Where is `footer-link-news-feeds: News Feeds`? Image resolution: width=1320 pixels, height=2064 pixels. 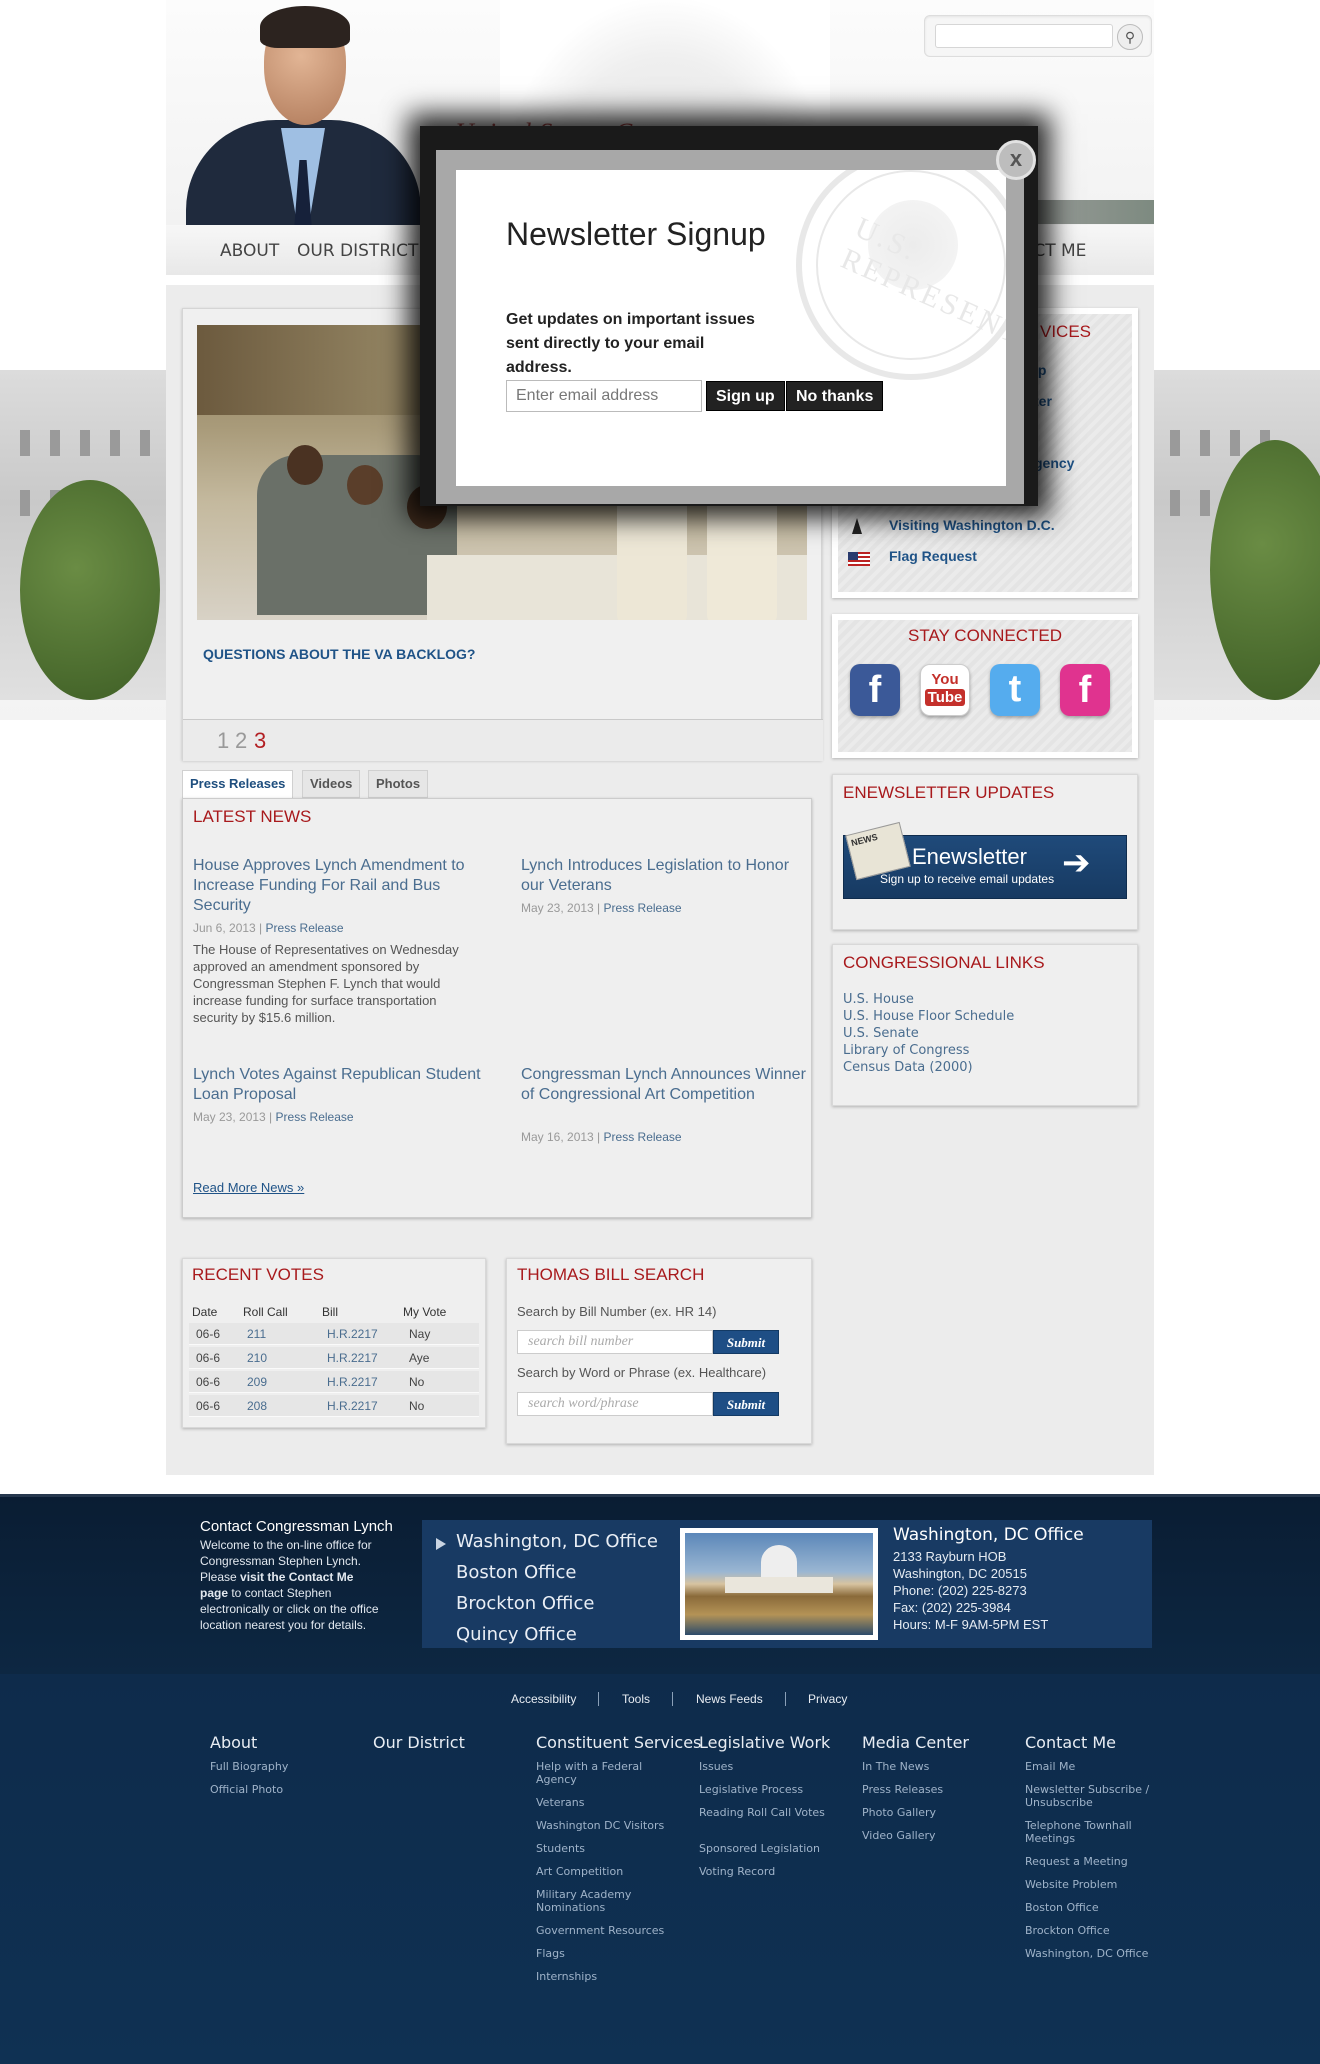 footer-link-news-feeds: News Feeds is located at coordinates (729, 1699).